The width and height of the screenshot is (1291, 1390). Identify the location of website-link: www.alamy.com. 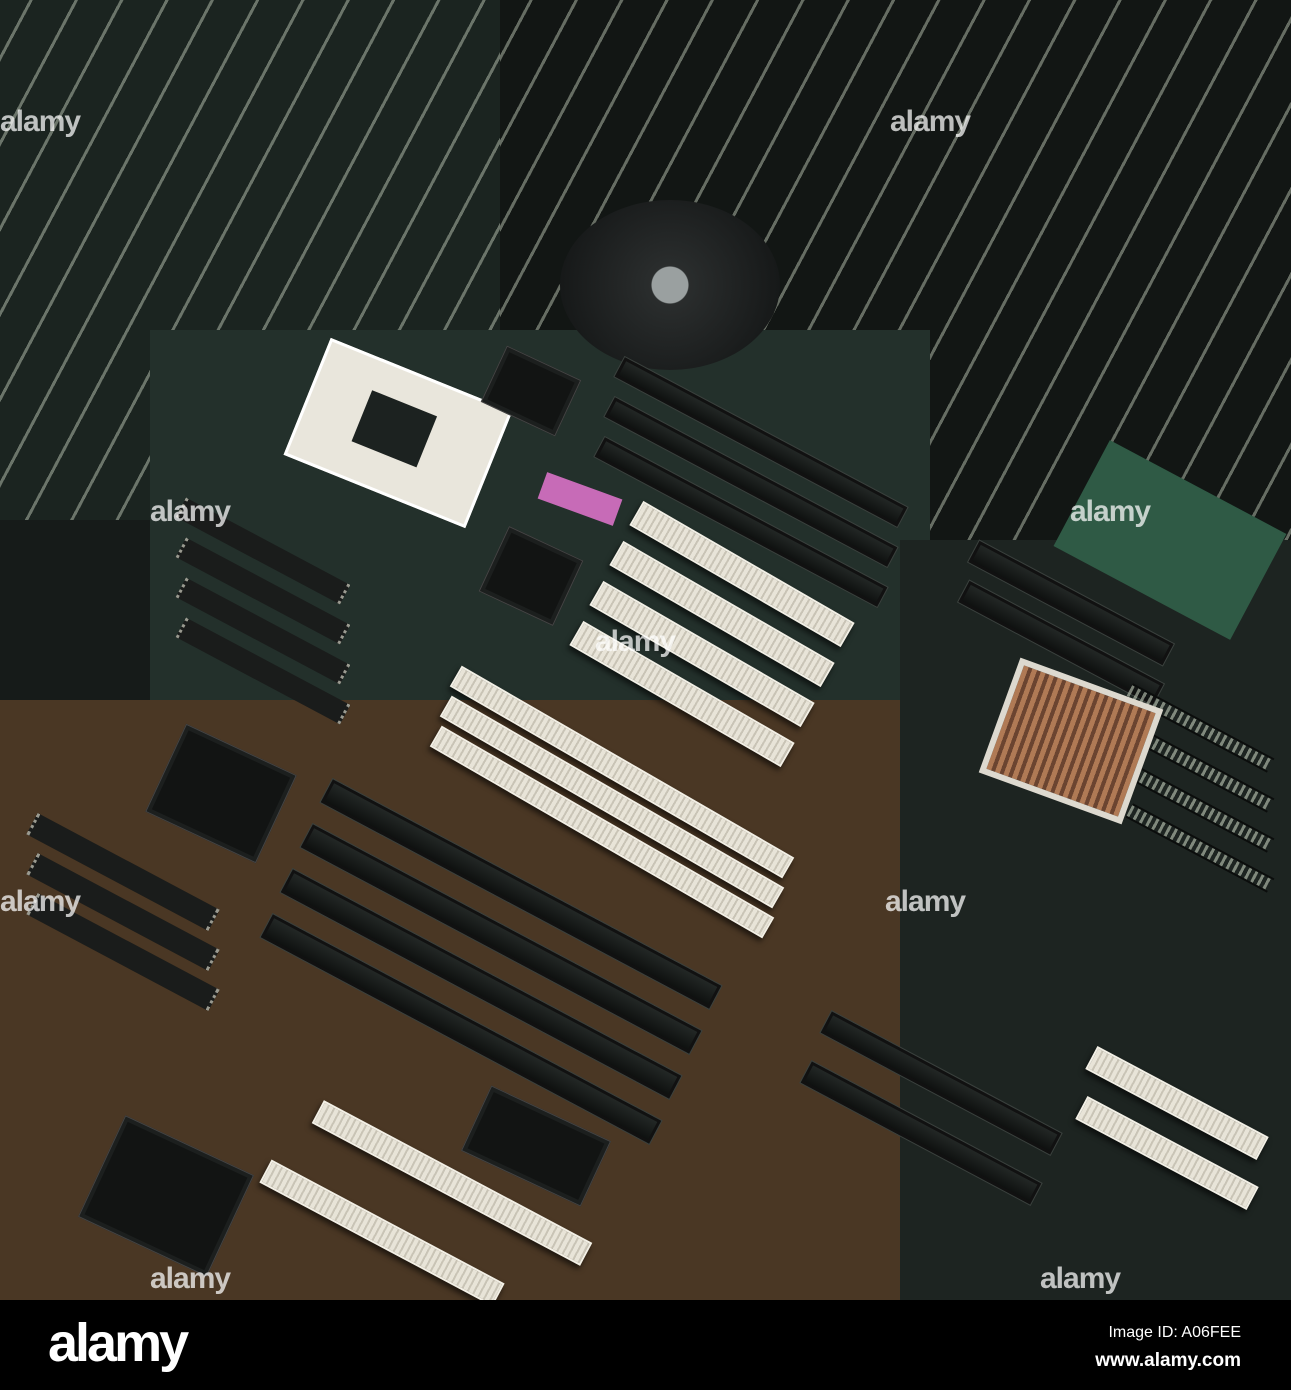
(1168, 1361).